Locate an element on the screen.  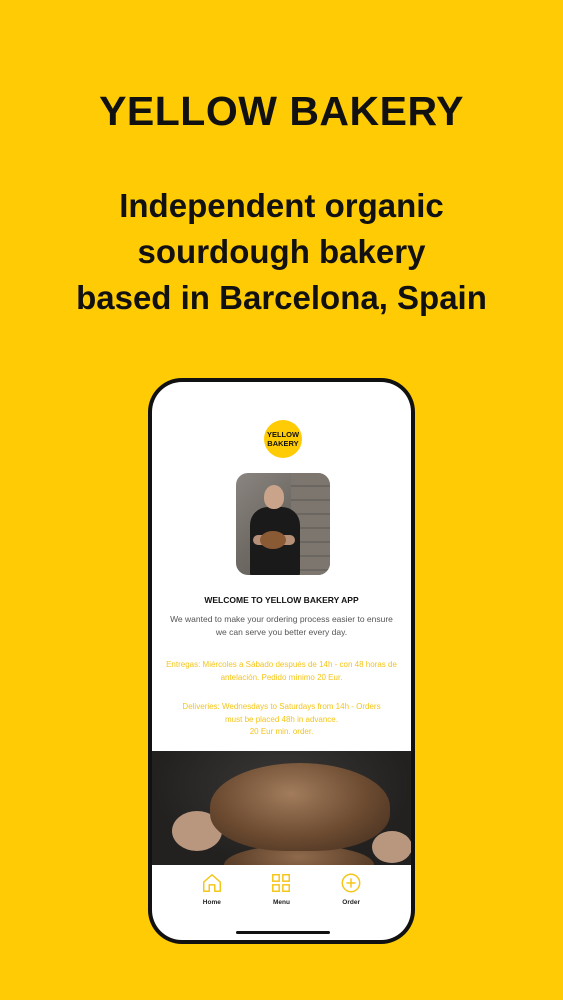
grid-icon is located at coordinates (281, 883).